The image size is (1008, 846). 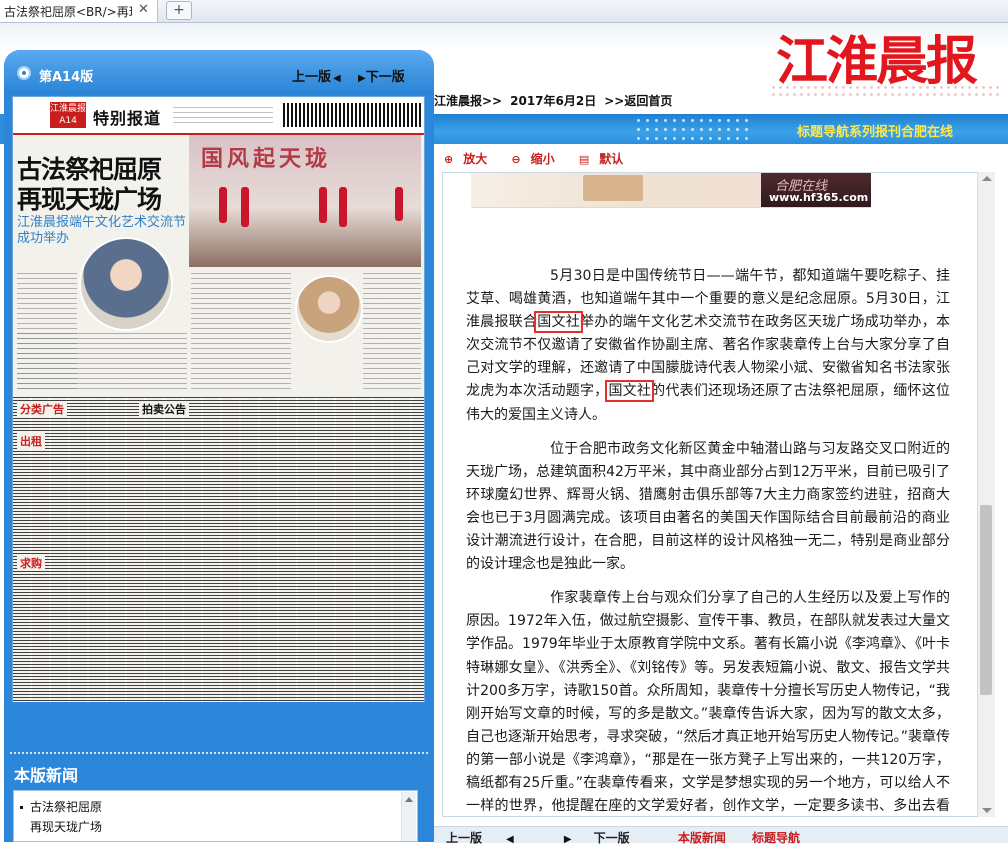 I want to click on zoom-out-label: 缩小, so click(x=542, y=159).